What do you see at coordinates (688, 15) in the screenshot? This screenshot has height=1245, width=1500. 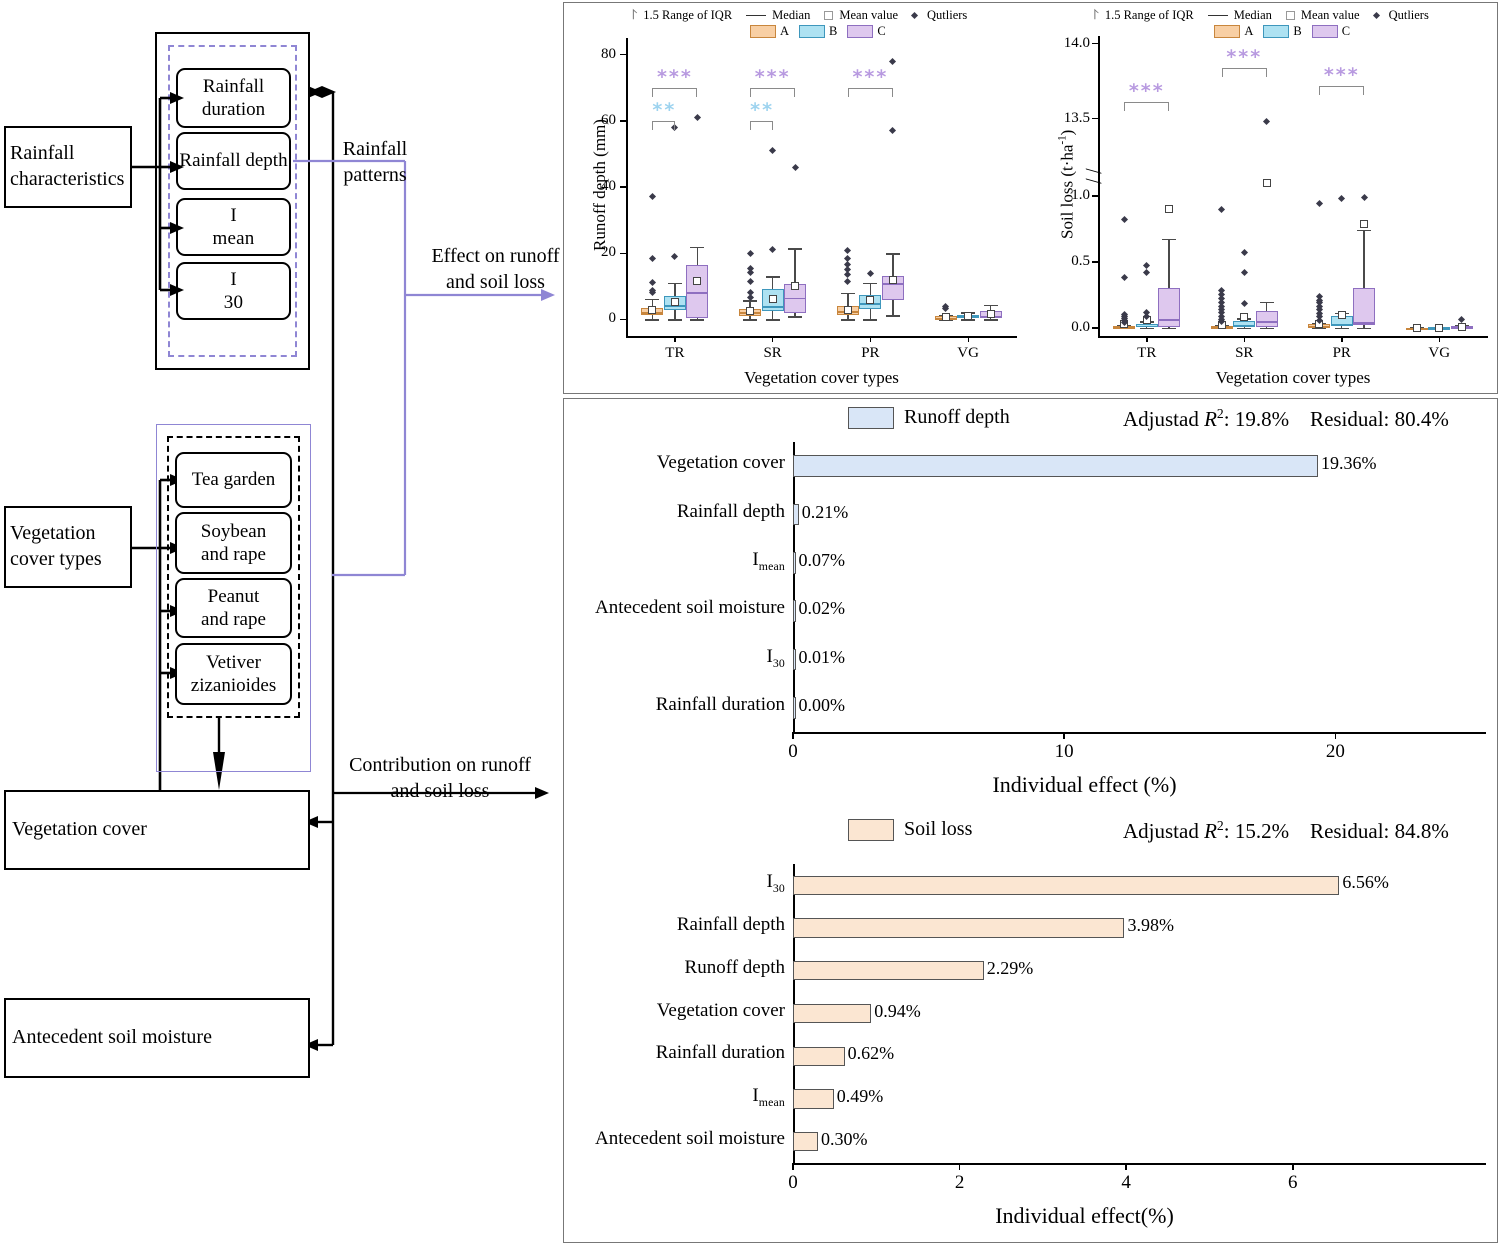 I see `legend-iqr-label: 1.5 Range of IQR` at bounding box center [688, 15].